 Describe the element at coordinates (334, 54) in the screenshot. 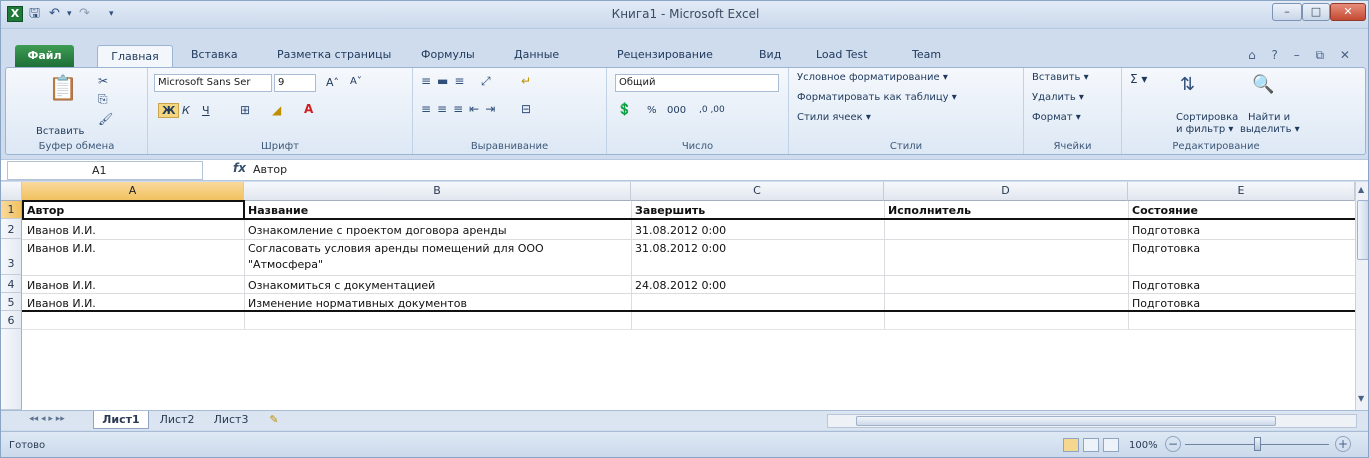

I see `tab-page-layout: Разметка страницы` at that location.